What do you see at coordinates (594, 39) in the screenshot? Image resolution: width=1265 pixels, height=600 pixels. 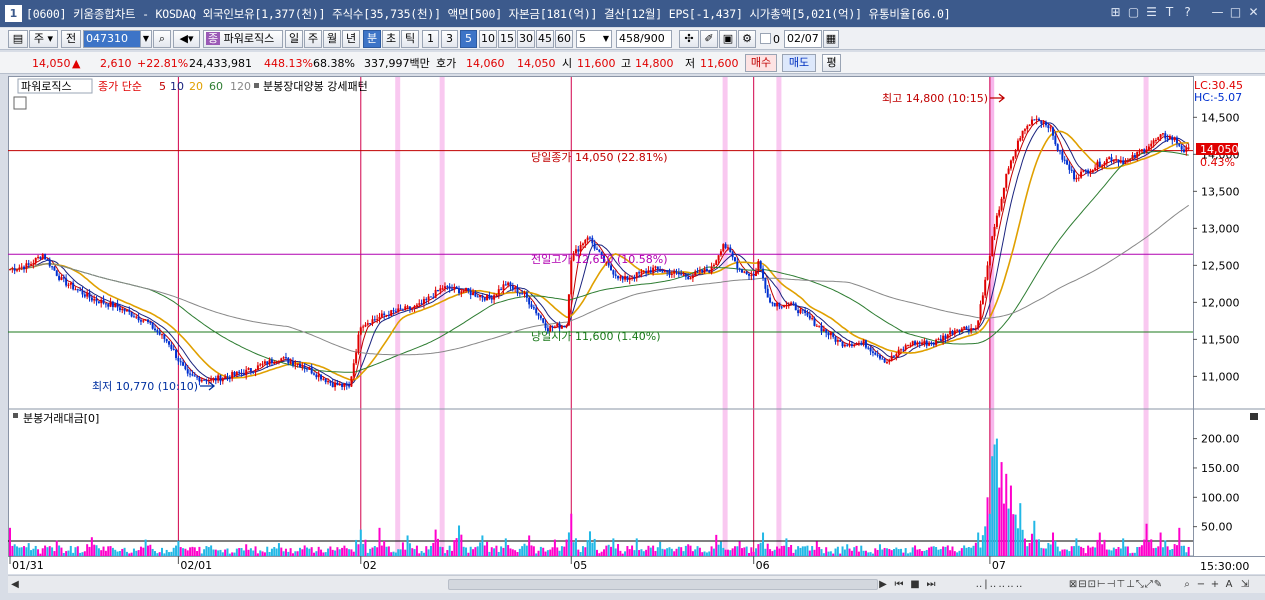 I see `count-select: 5 ▼` at bounding box center [594, 39].